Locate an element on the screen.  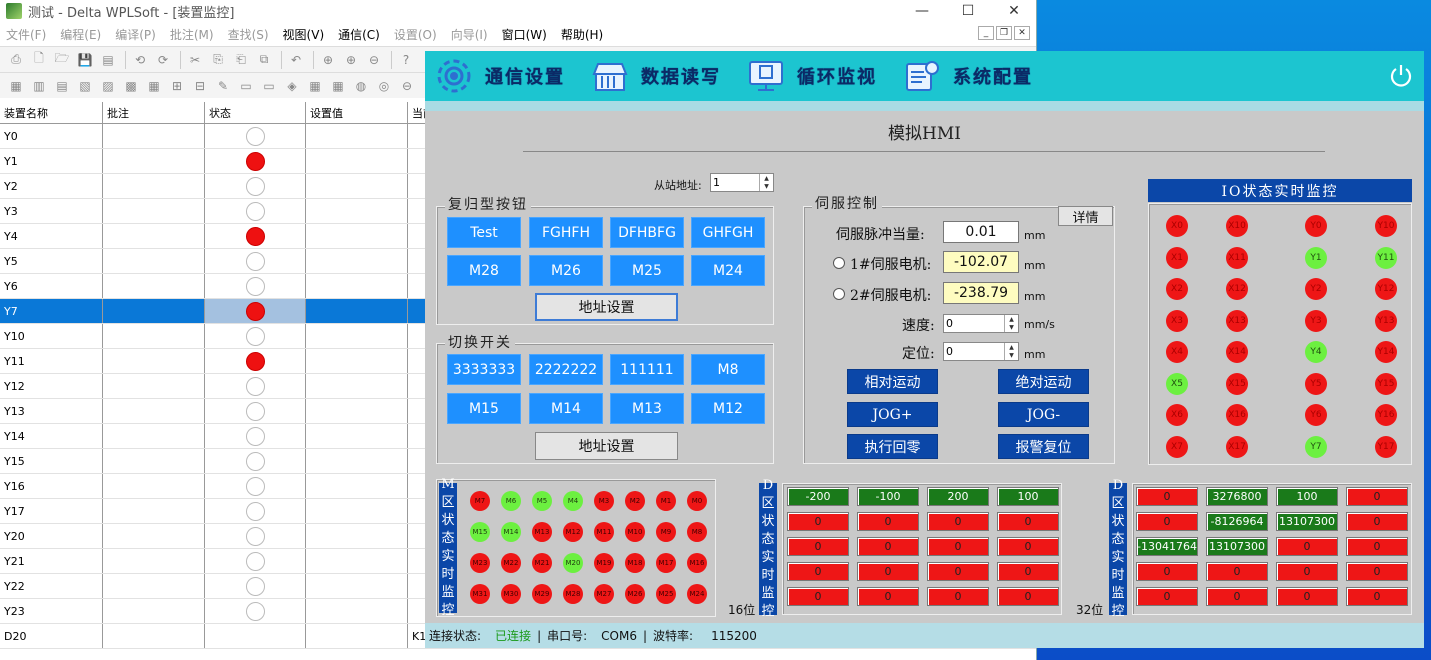
reset-button: GHFGH is located at coordinates (728, 232).